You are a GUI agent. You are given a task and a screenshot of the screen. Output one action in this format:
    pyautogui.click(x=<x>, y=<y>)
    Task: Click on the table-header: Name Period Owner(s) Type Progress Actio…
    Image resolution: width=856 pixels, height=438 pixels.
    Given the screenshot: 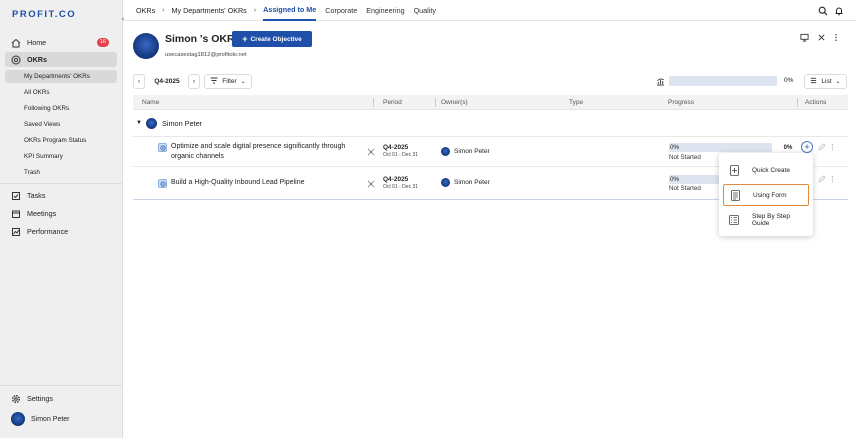 What is the action you would take?
    pyautogui.click(x=490, y=102)
    